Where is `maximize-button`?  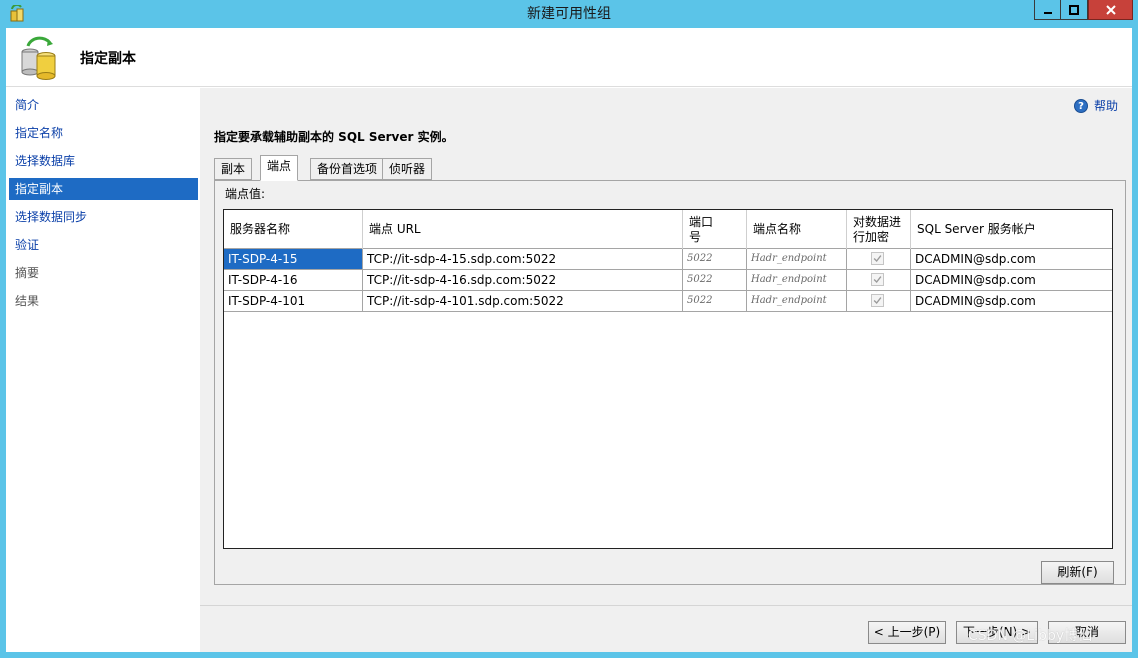
maximize-button is located at coordinates (1074, 10).